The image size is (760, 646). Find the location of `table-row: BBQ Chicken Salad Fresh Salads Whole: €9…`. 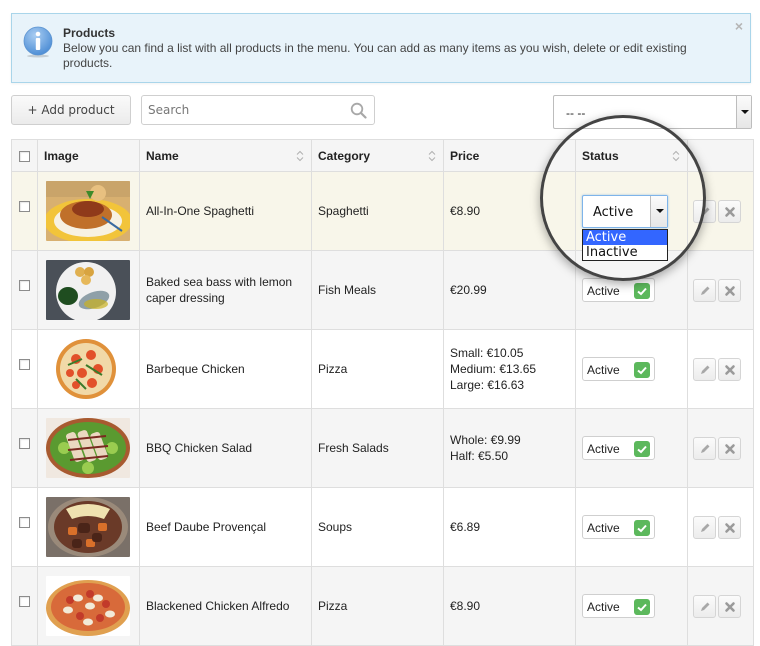

table-row: BBQ Chicken Salad Fresh Salads Whole: €9… is located at coordinates (382, 448).